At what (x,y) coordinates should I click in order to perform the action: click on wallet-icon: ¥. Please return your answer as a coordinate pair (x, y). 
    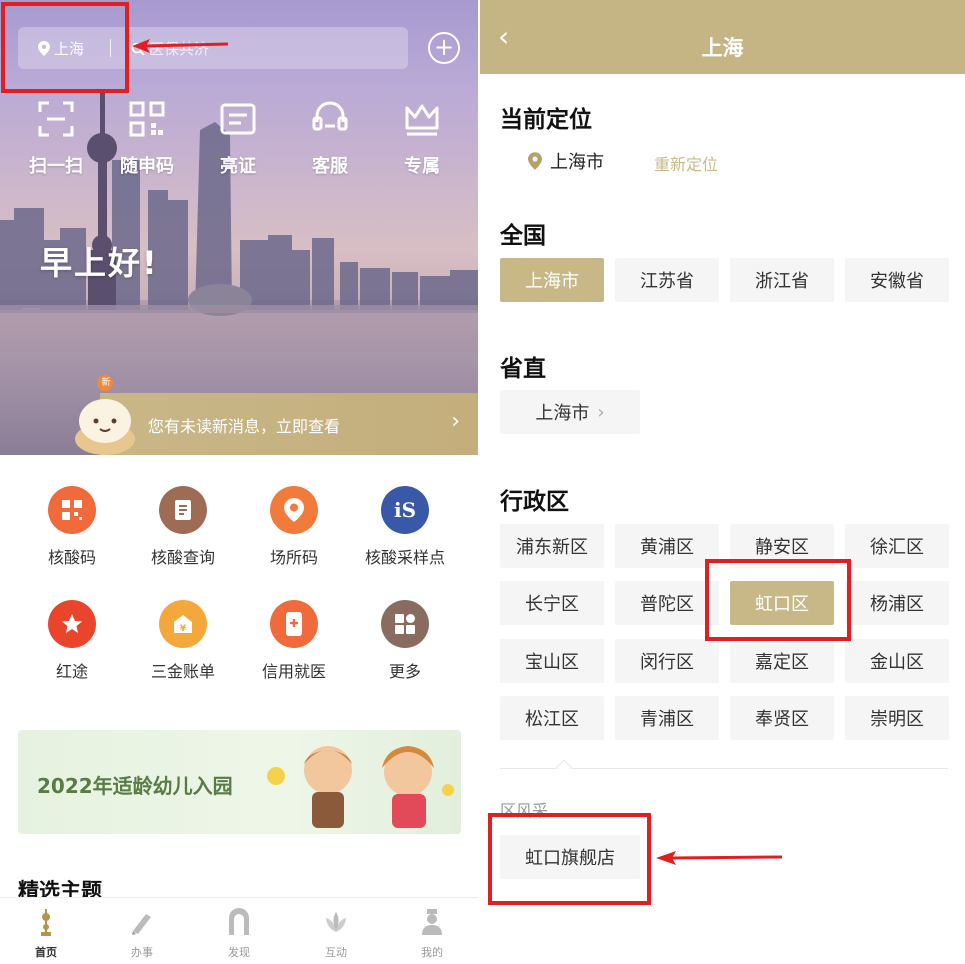
    Looking at the image, I should click on (183, 624).